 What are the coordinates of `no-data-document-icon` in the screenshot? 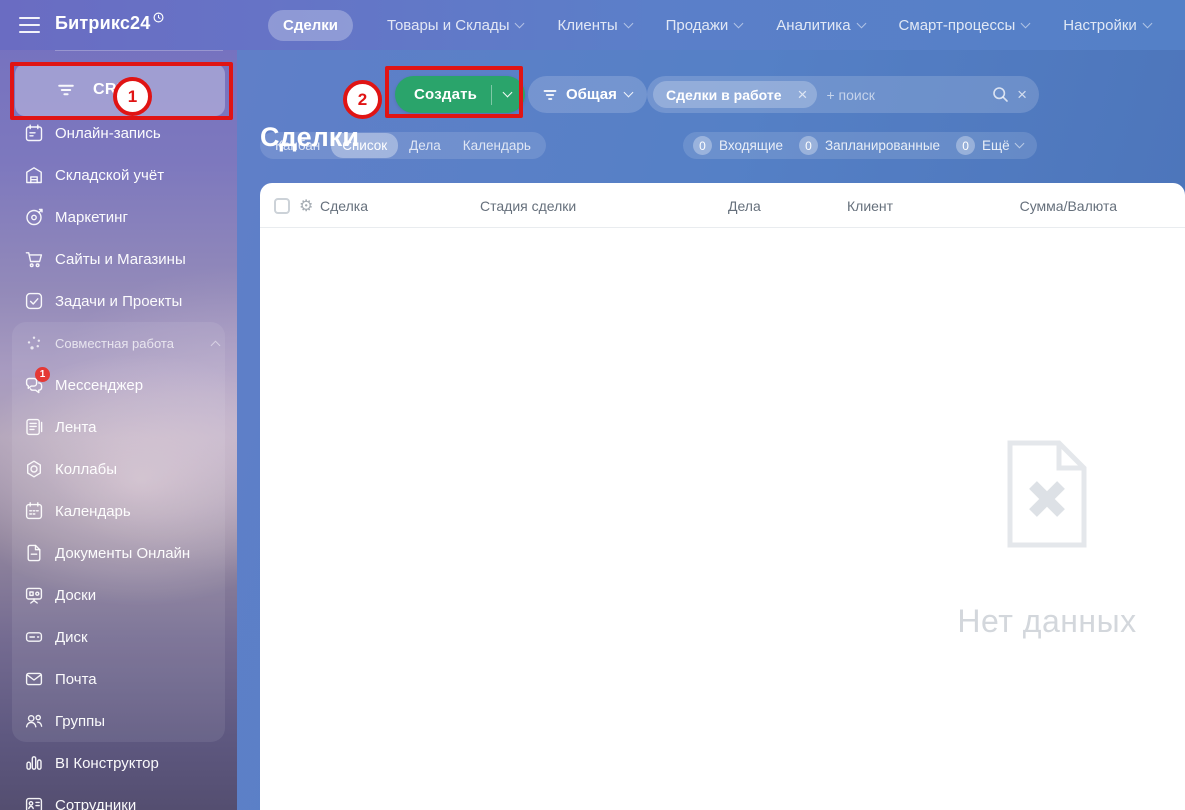 It's located at (1047, 494).